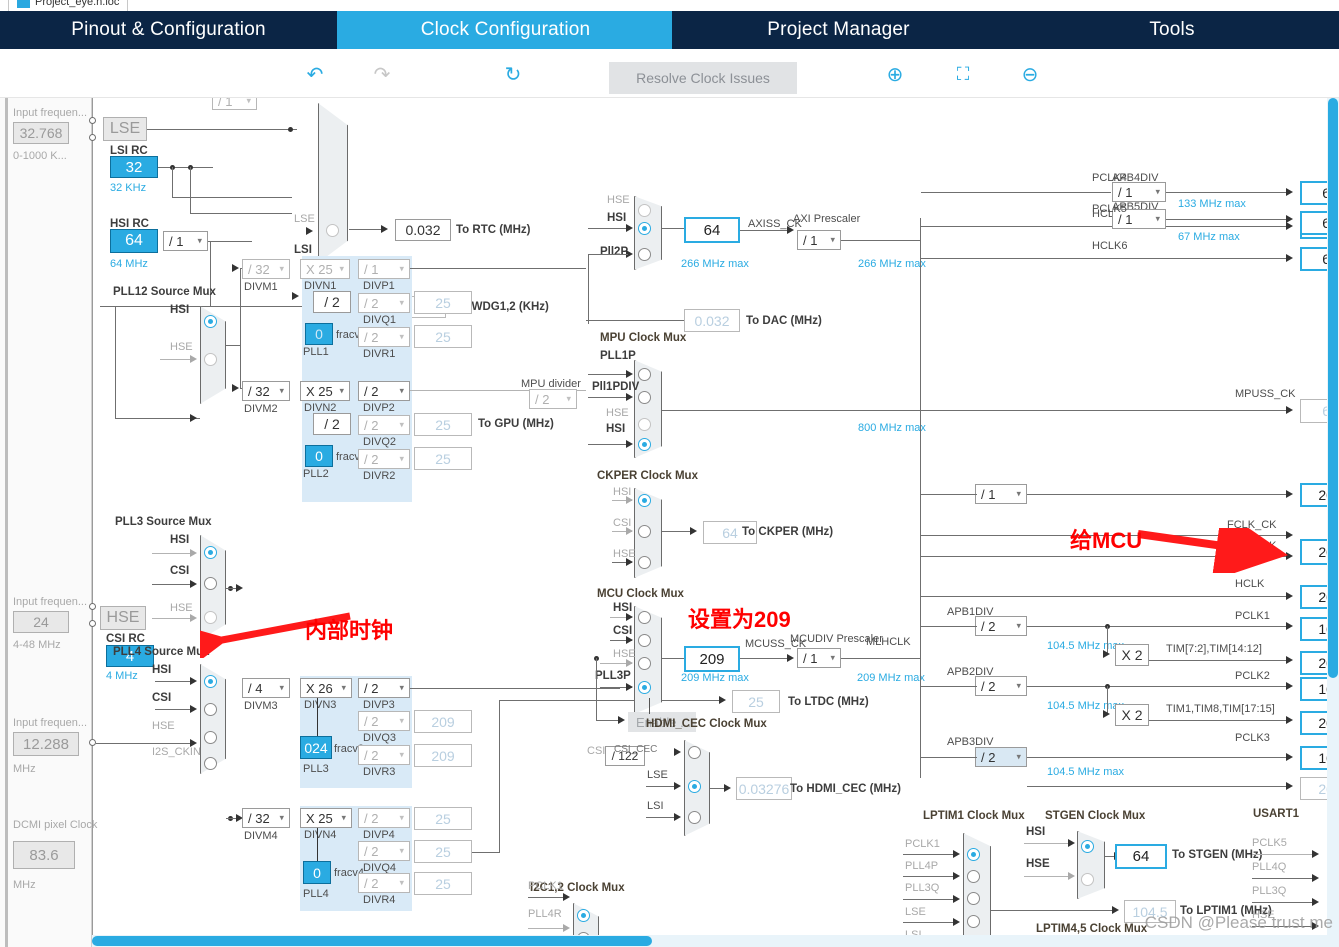  What do you see at coordinates (325, 391) in the screenshot?
I see `divn2-dropdown: X 25 ▾` at bounding box center [325, 391].